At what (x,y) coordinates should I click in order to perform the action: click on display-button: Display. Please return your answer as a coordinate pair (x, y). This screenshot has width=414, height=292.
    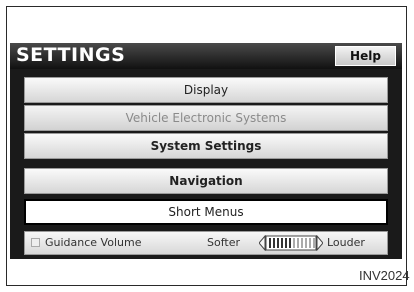
    Looking at the image, I should click on (206, 90).